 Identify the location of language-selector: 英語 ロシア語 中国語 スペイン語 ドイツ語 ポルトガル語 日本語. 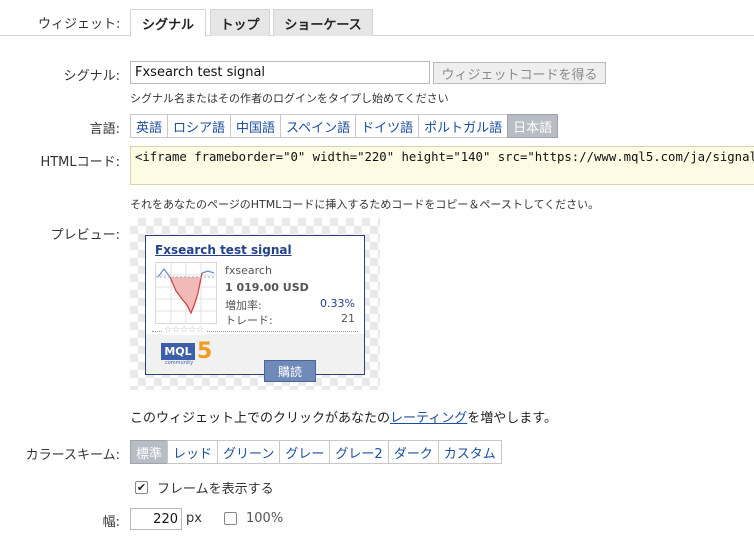
(344, 126).